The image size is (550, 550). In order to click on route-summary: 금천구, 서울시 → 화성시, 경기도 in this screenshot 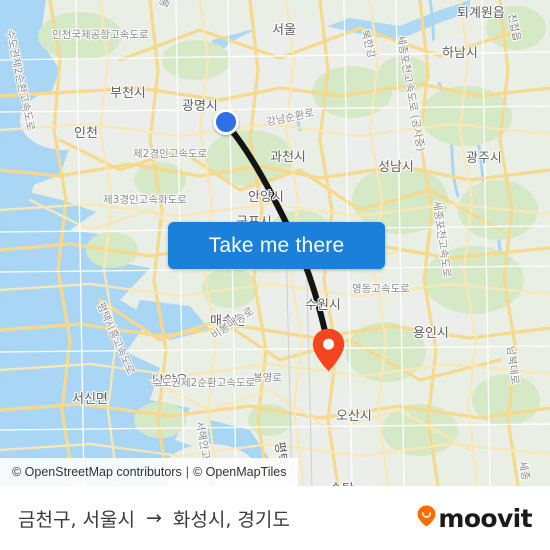, I will do `click(154, 518)`.